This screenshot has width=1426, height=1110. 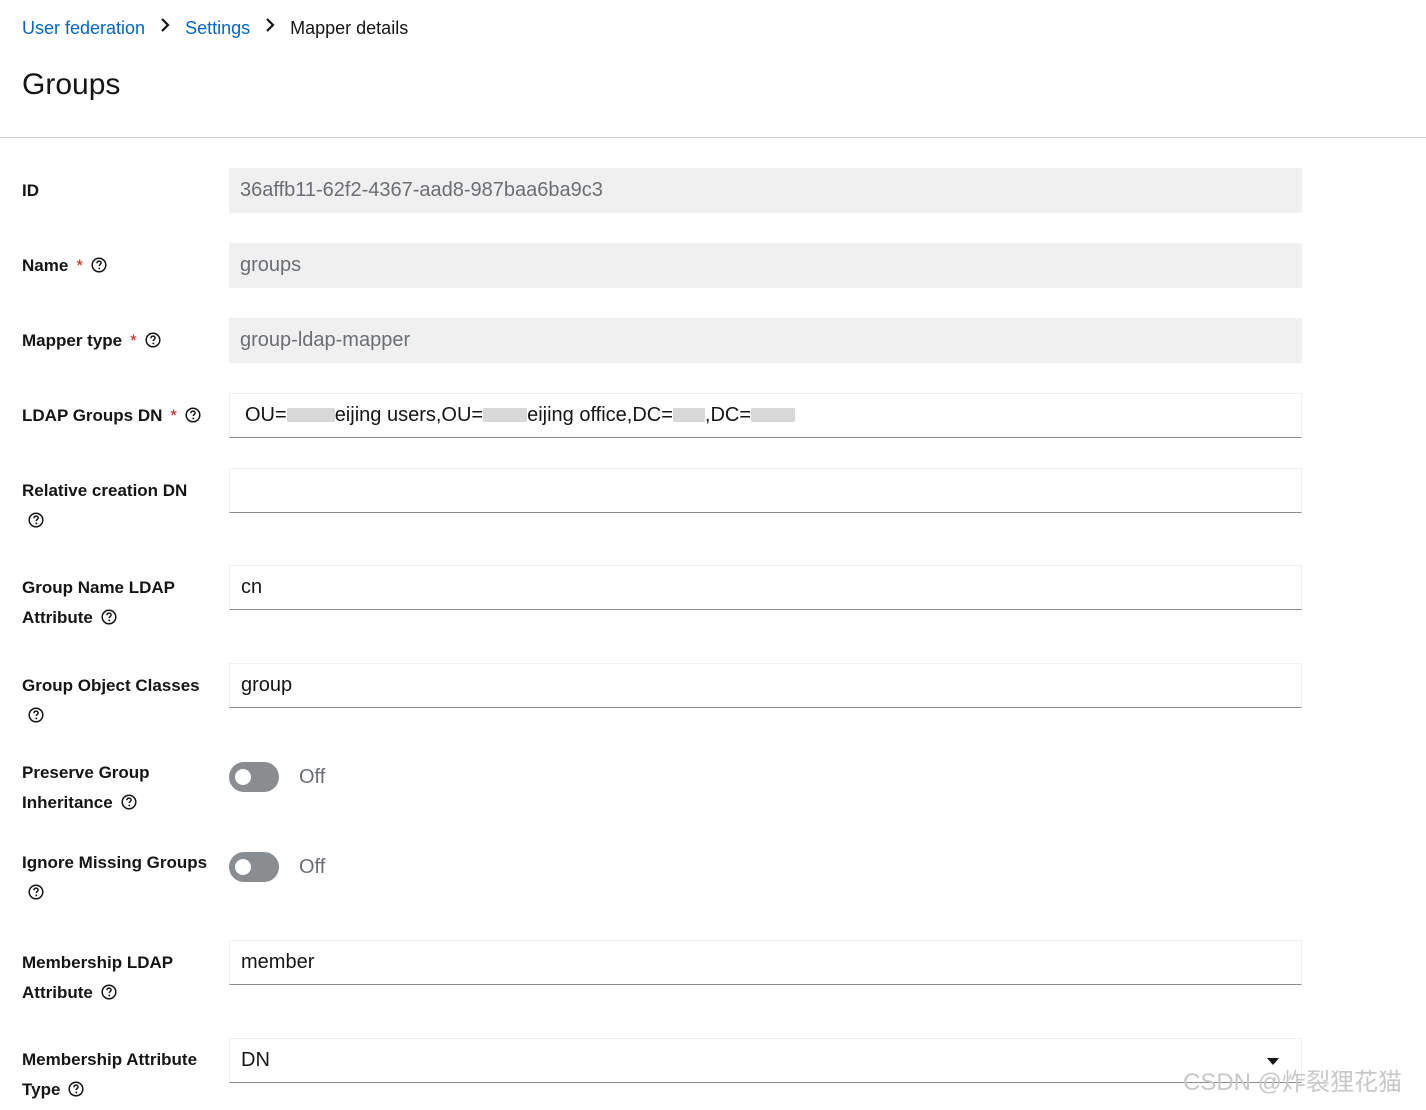 What do you see at coordinates (765, 962) in the screenshot?
I see `membership-ldap-attribute-input` at bounding box center [765, 962].